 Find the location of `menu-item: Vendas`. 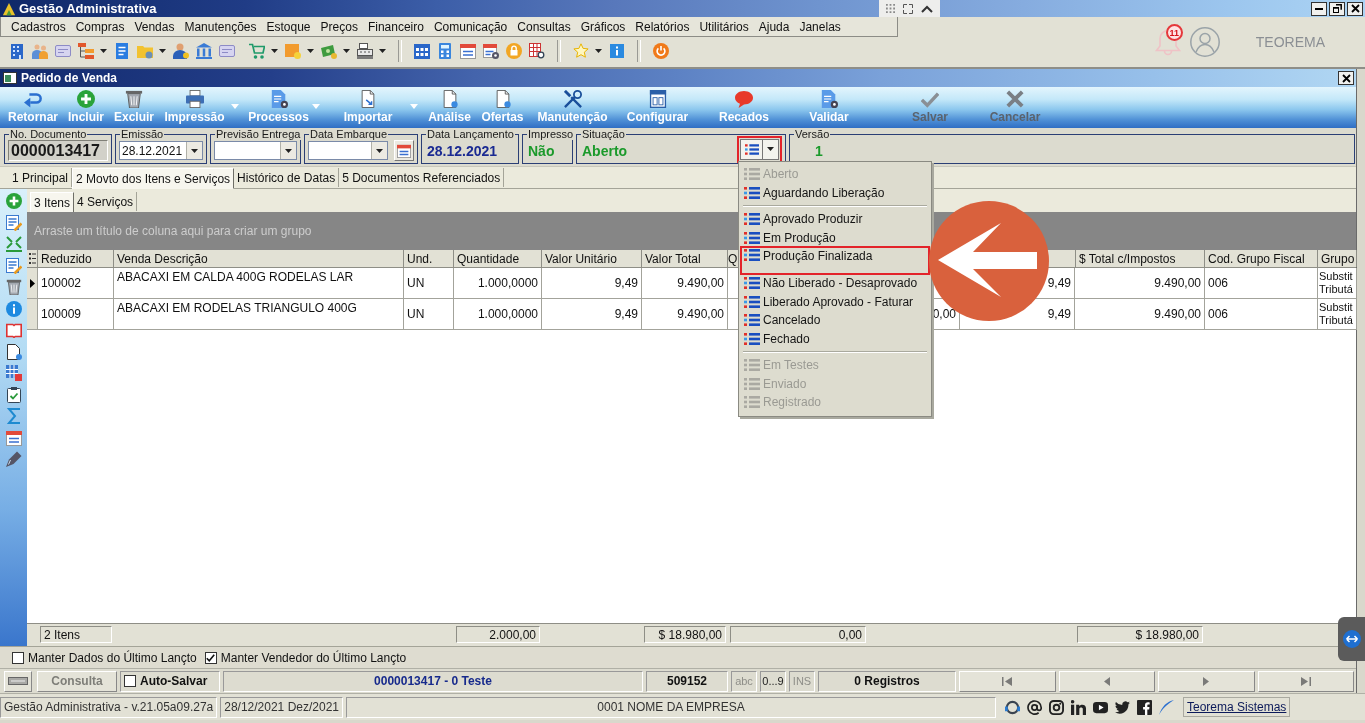

menu-item: Vendas is located at coordinates (154, 26).